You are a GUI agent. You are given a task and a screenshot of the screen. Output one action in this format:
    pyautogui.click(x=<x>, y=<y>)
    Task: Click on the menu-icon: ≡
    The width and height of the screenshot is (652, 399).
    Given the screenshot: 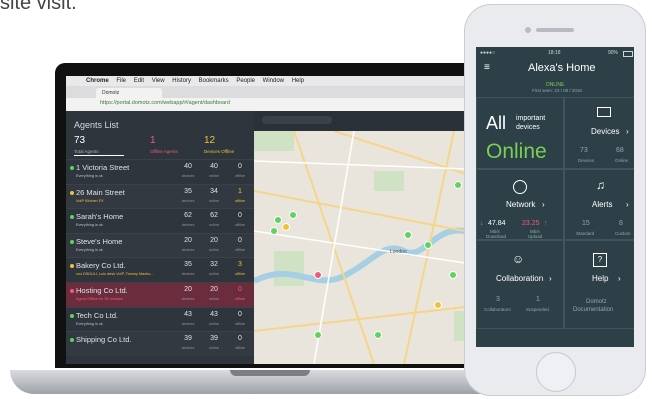 What is the action you would take?
    pyautogui.click(x=487, y=67)
    